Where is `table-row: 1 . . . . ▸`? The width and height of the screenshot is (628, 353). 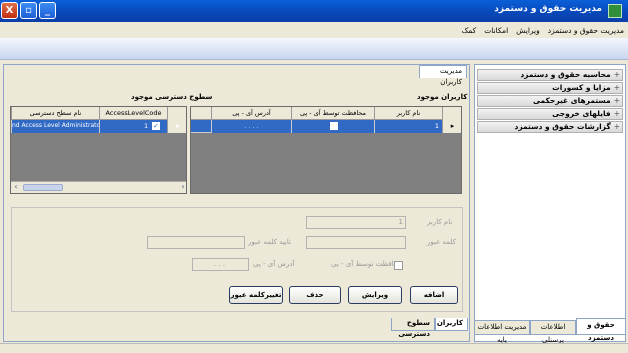
table-row: 1 . . . . ▸ is located at coordinates (326, 126).